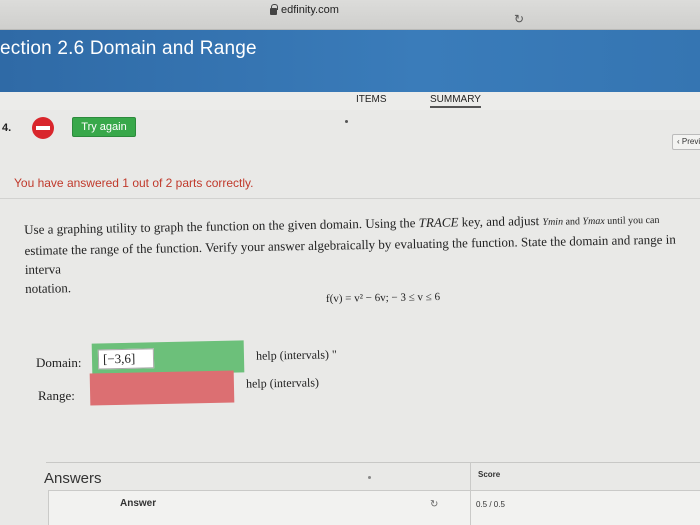 This screenshot has height=525, width=700. What do you see at coordinates (500, 221) in the screenshot?
I see `question-text-line1b: key, and adjust` at bounding box center [500, 221].